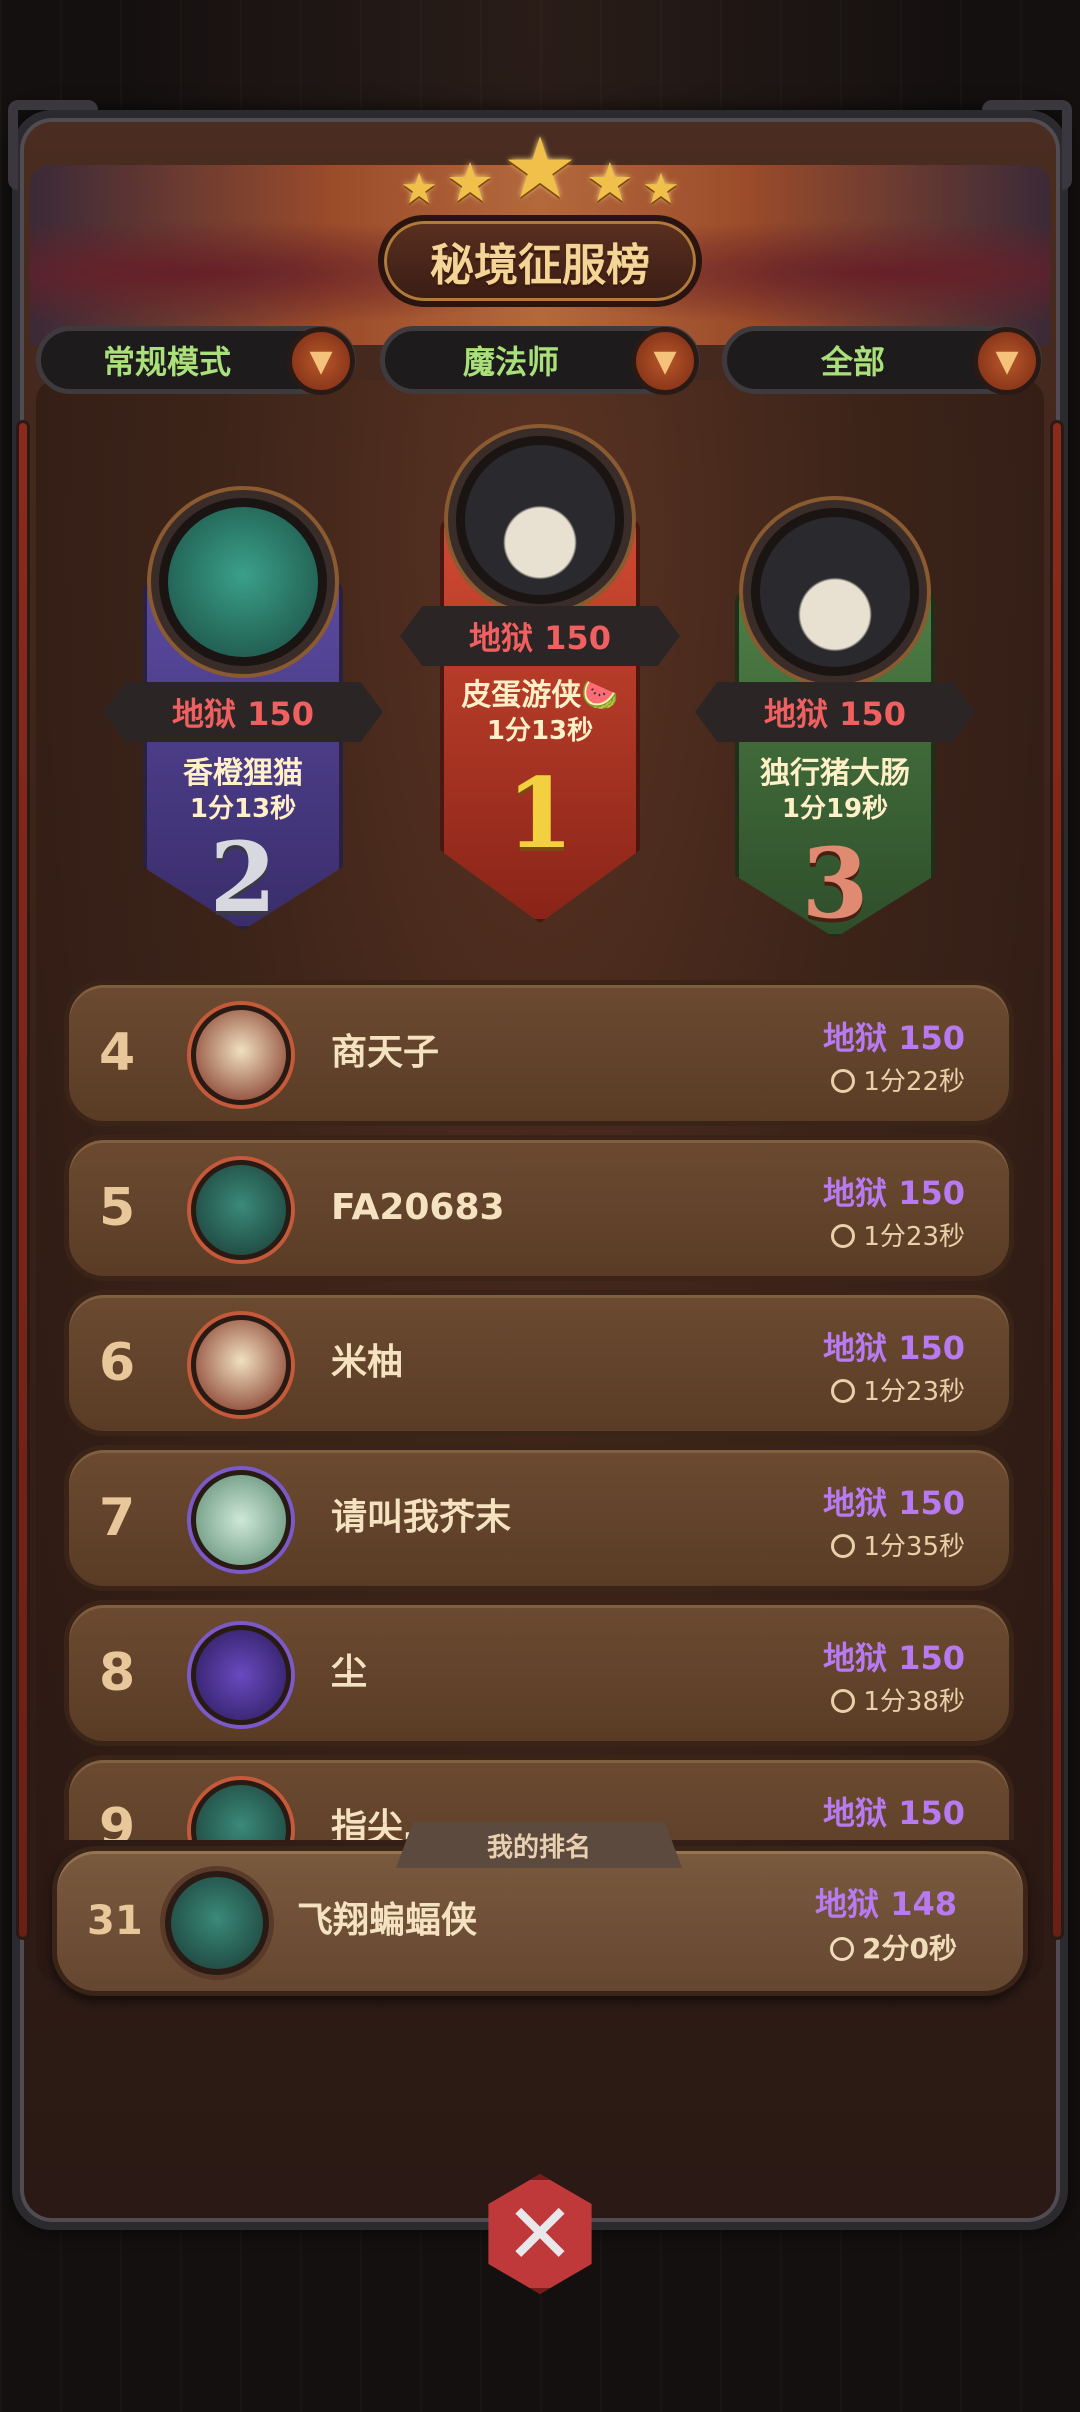 This screenshot has width=1080, height=2412. I want to click on row-rank: 5, so click(117, 1208).